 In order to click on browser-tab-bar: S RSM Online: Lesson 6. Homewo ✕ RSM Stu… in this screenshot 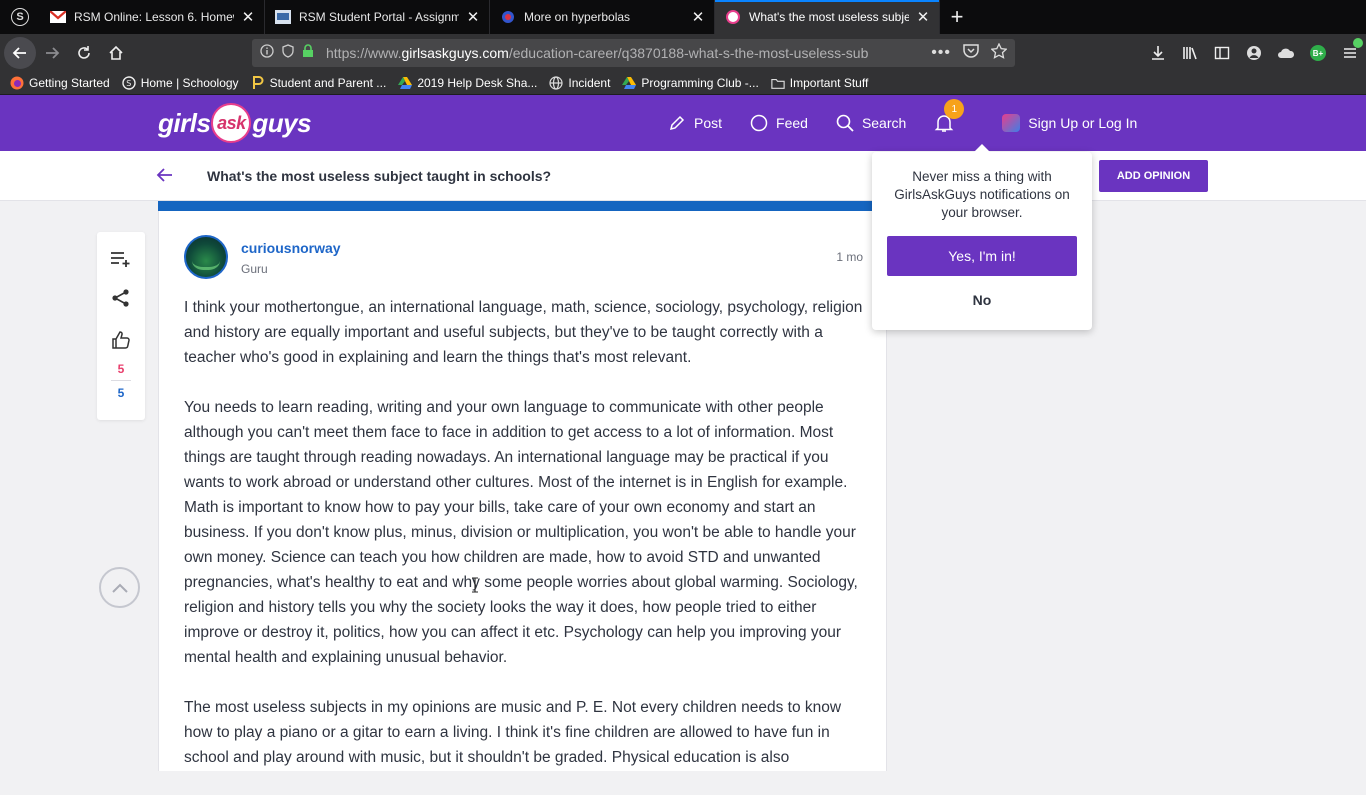, I will do `click(683, 17)`.